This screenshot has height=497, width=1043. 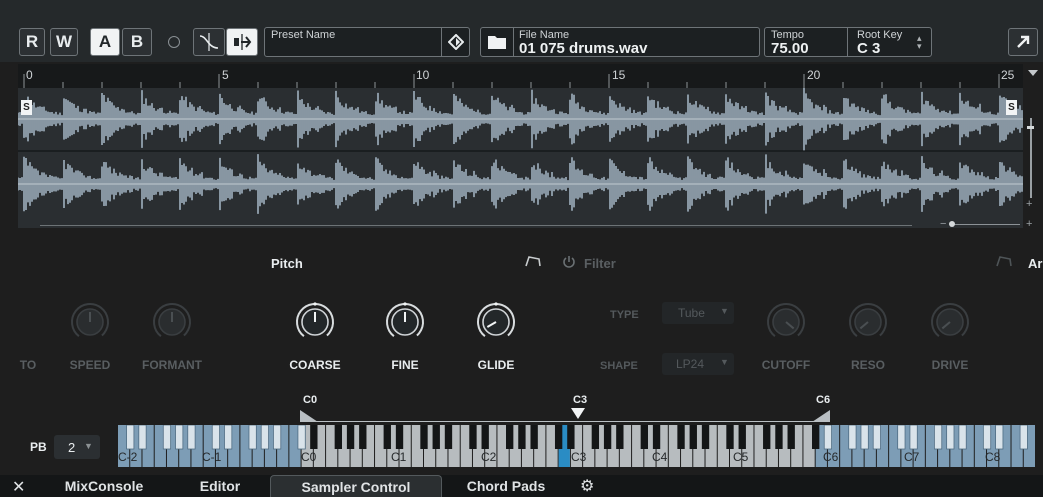 What do you see at coordinates (741, 457) in the screenshot?
I see `octave-label-c5: C5` at bounding box center [741, 457].